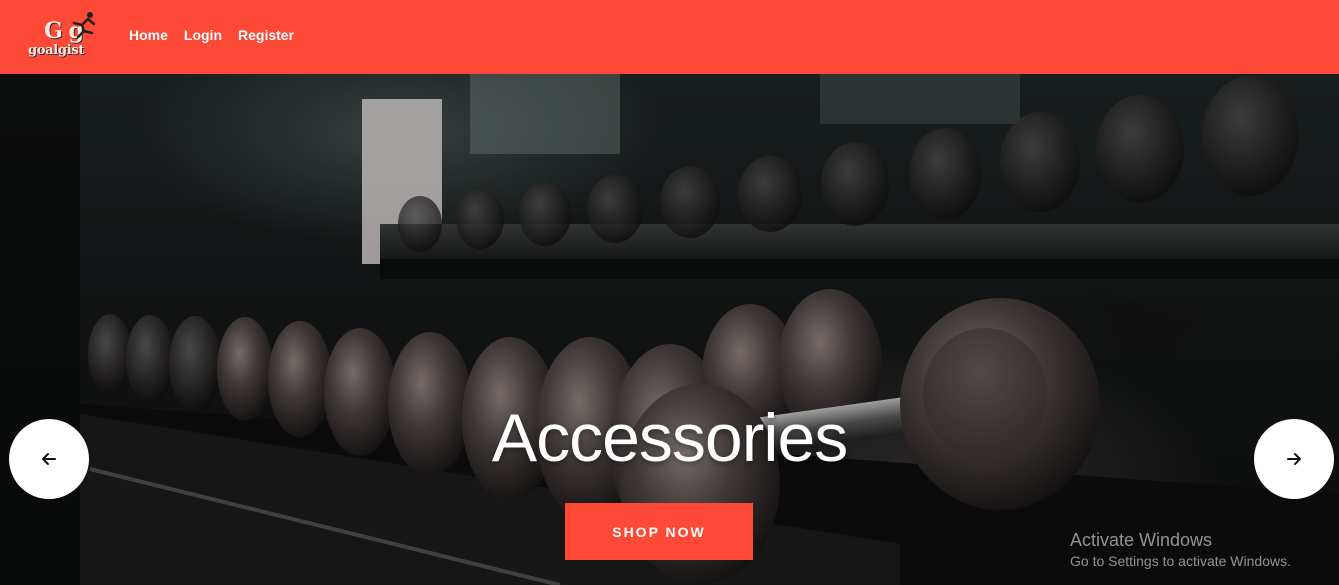  What do you see at coordinates (670, 438) in the screenshot?
I see `hero-title: Accessories` at bounding box center [670, 438].